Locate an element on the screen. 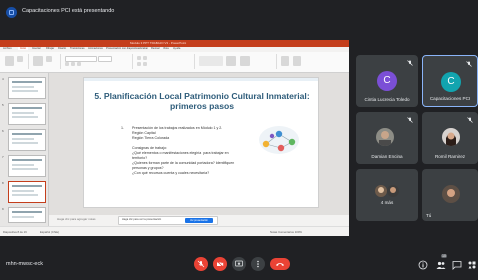 Image resolution: width=478 pixels, height=280 pixels. ribbon-tab: Grabar is located at coordinates (144, 48).